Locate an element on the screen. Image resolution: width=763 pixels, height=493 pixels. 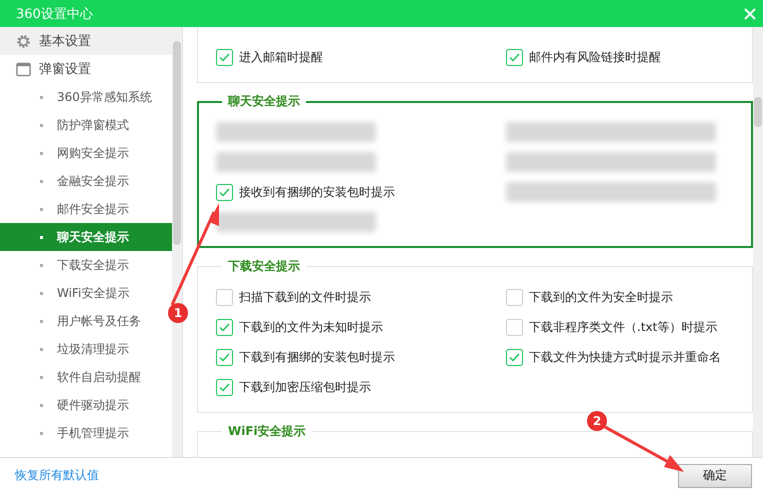
checkbox-label: 下载到的文件为安全时提示 is located at coordinates (601, 297).